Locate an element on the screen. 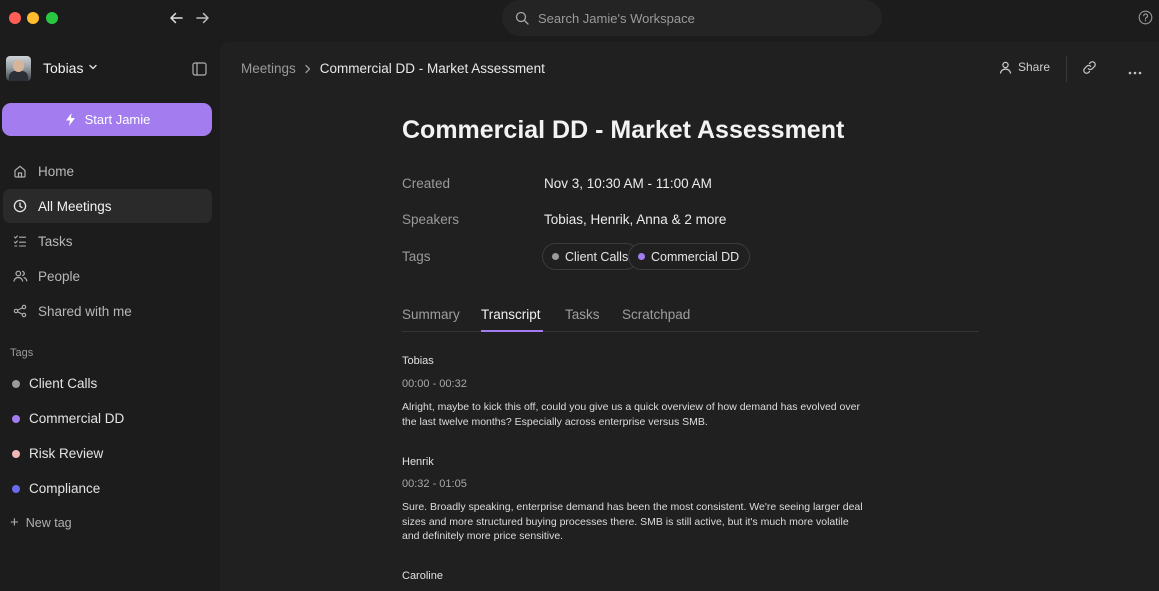 This screenshot has width=1159, height=591. forward-arrow-icon is located at coordinates (203, 18).